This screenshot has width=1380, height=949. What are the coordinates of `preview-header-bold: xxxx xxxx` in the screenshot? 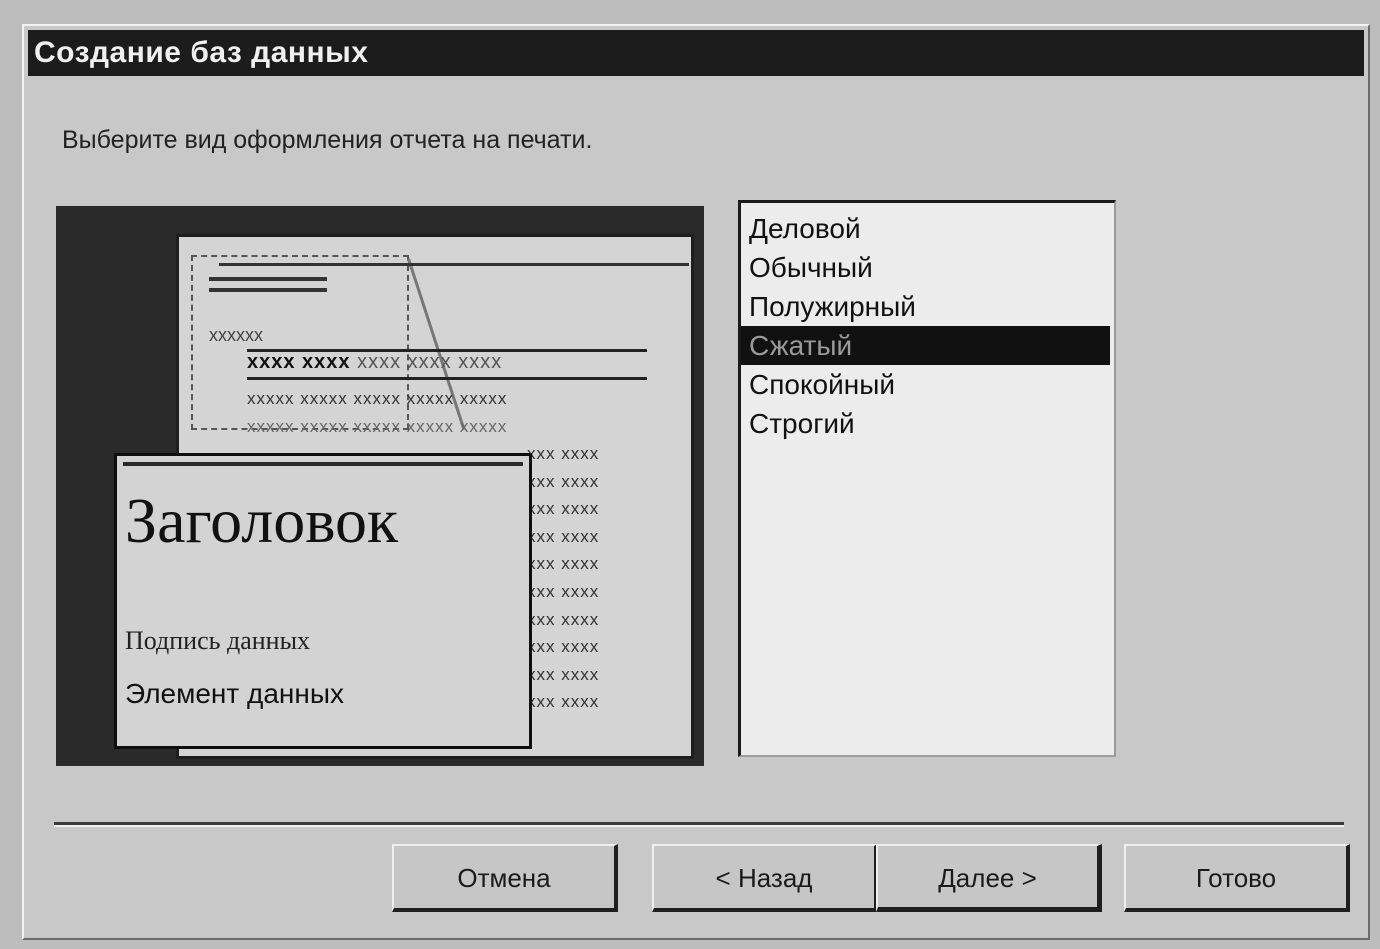 It's located at (299, 362).